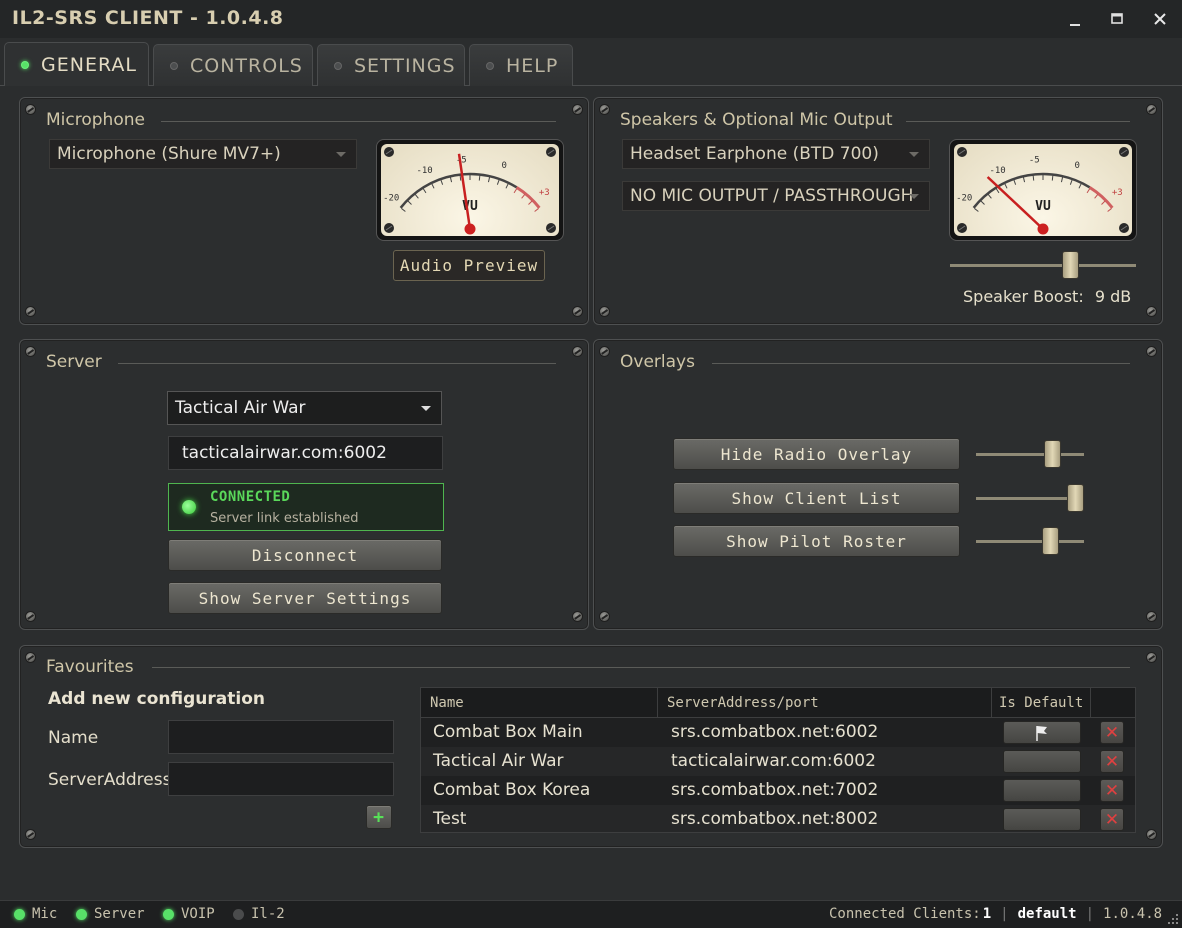 Image resolution: width=1182 pixels, height=928 pixels. I want to click on table-row: Tactical Air War tacticalairwar.com:6002 ✕, so click(778, 761).